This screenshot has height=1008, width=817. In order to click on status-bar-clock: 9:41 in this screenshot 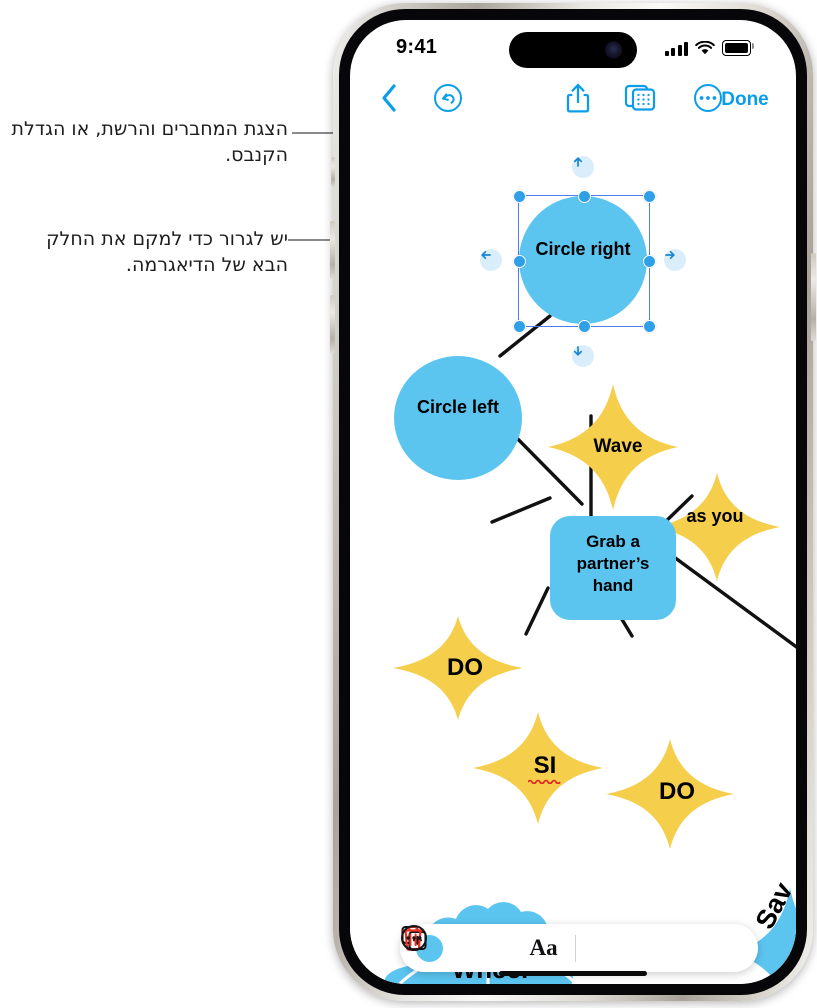, I will do `click(417, 47)`.